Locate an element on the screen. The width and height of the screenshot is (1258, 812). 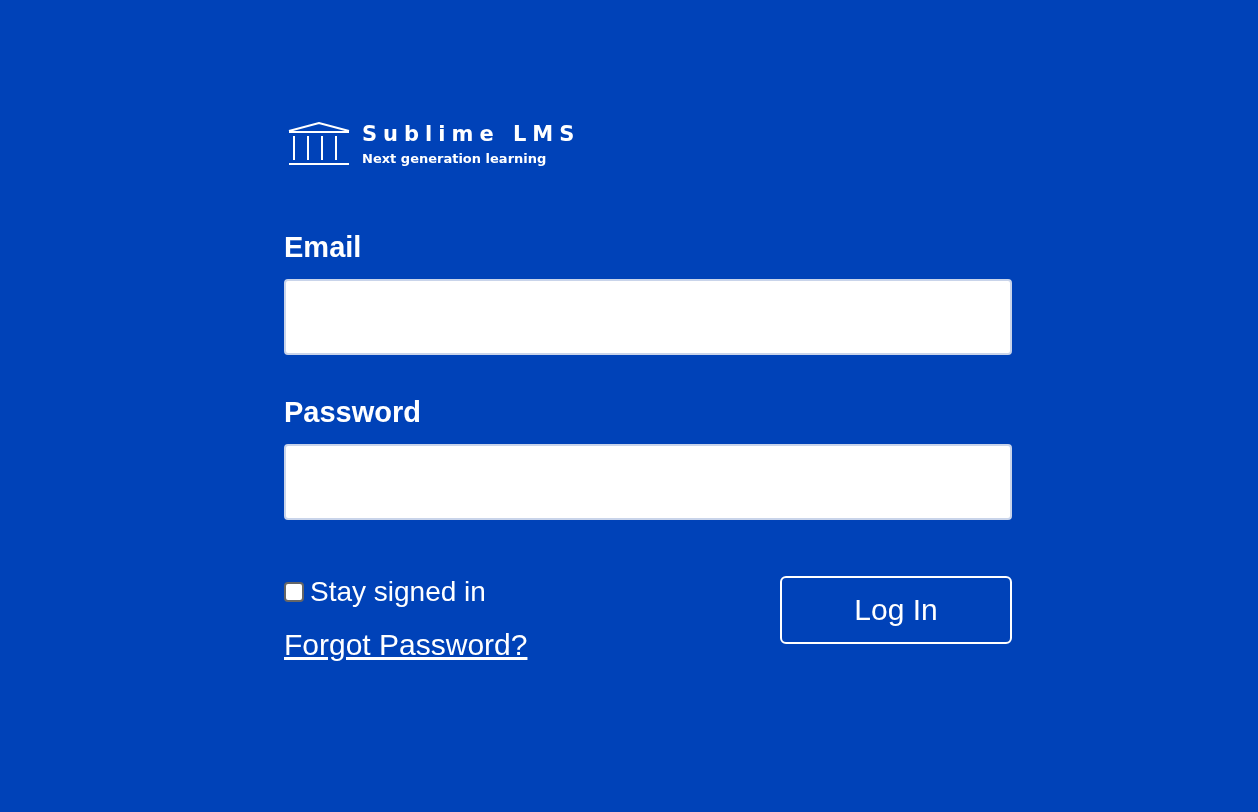
field-label: Password is located at coordinates (353, 412).